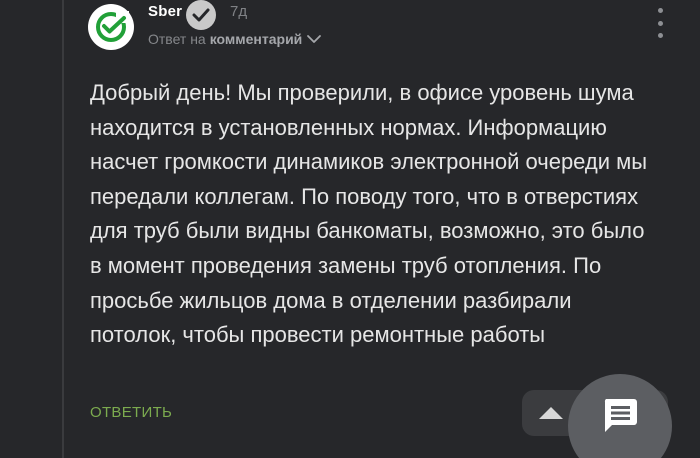 This screenshot has width=700, height=458. I want to click on avatar, so click(111, 27).